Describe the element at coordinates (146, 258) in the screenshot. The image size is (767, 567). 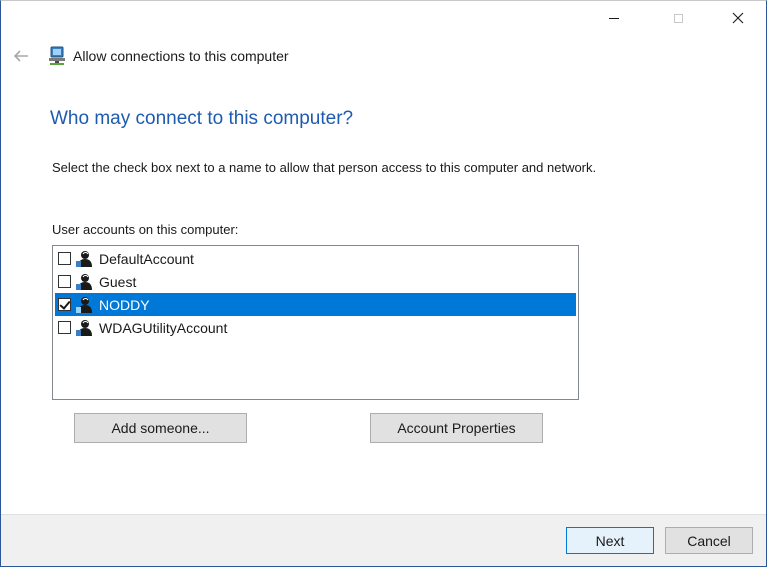
I see `account-name: DefaultAccount` at that location.